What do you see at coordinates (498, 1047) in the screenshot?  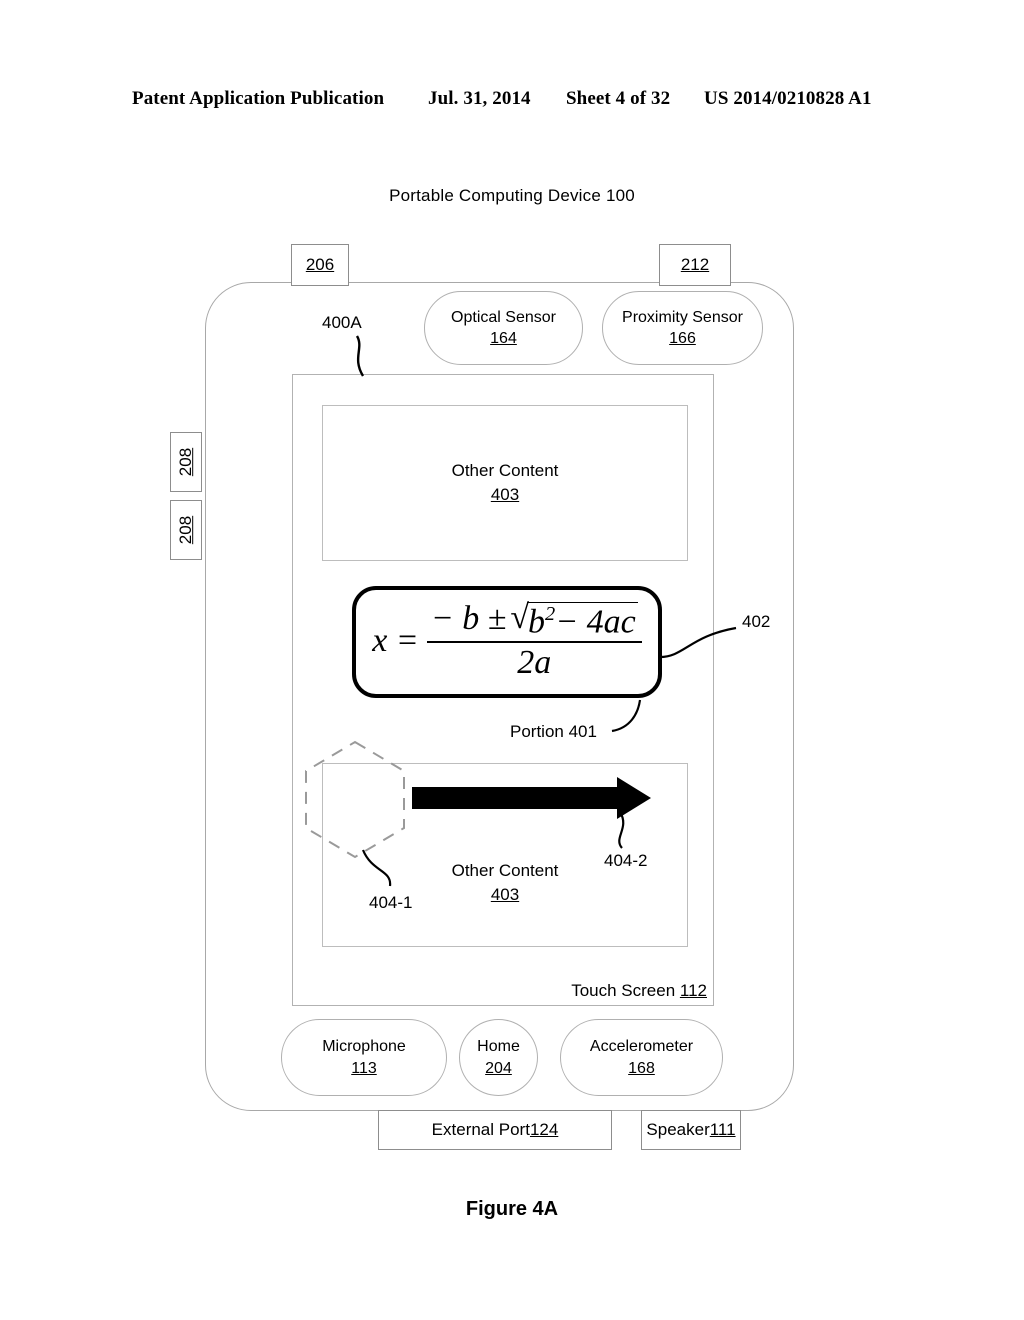 I see `home-button-label: Home` at bounding box center [498, 1047].